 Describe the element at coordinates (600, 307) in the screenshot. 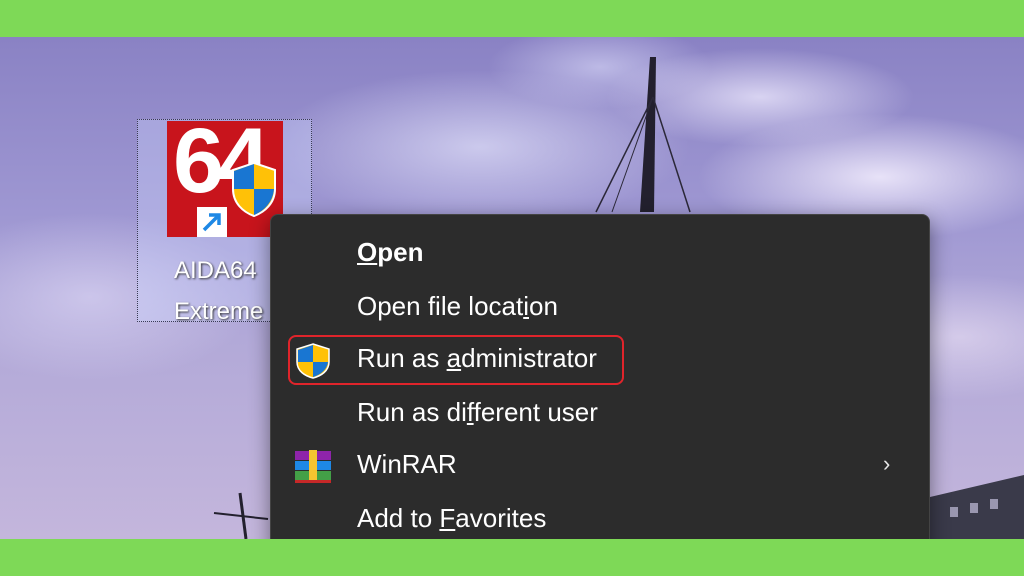

I see `menu-item-open-file-location: Open file location` at that location.